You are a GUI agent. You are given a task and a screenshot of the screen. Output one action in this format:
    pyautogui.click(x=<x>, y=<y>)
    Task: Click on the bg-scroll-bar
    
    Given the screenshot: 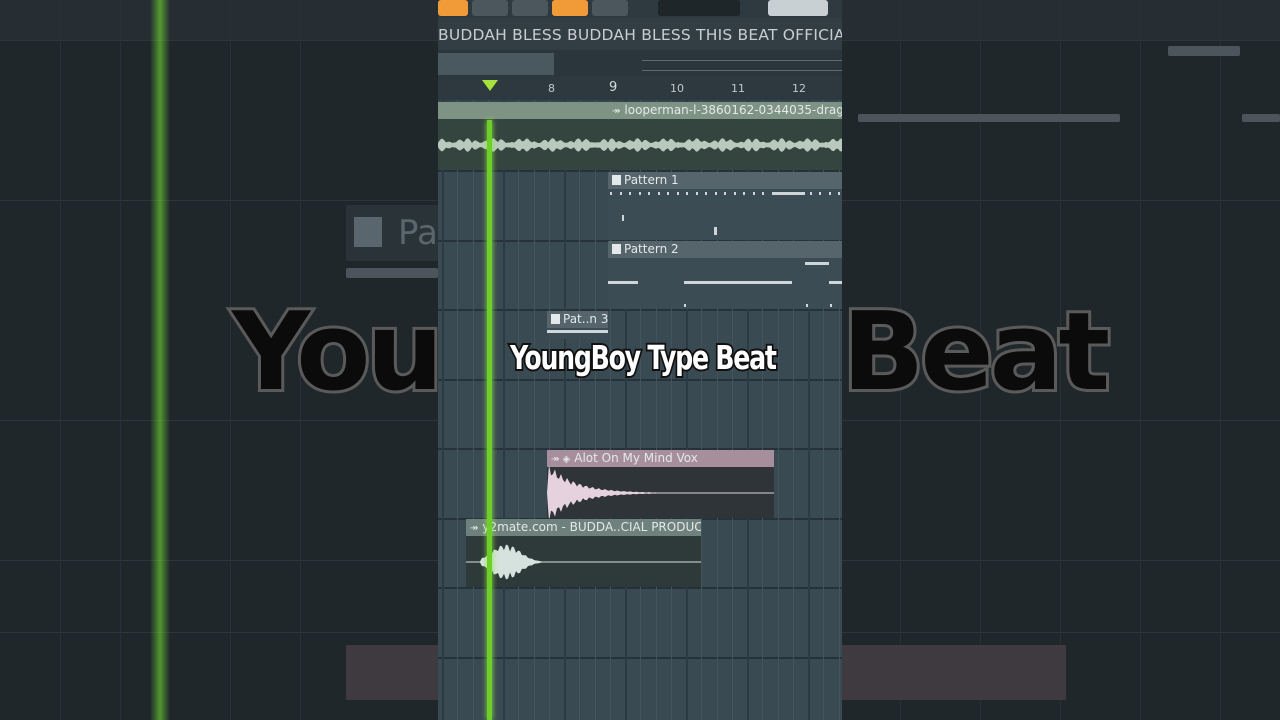 What is the action you would take?
    pyautogui.click(x=1204, y=51)
    